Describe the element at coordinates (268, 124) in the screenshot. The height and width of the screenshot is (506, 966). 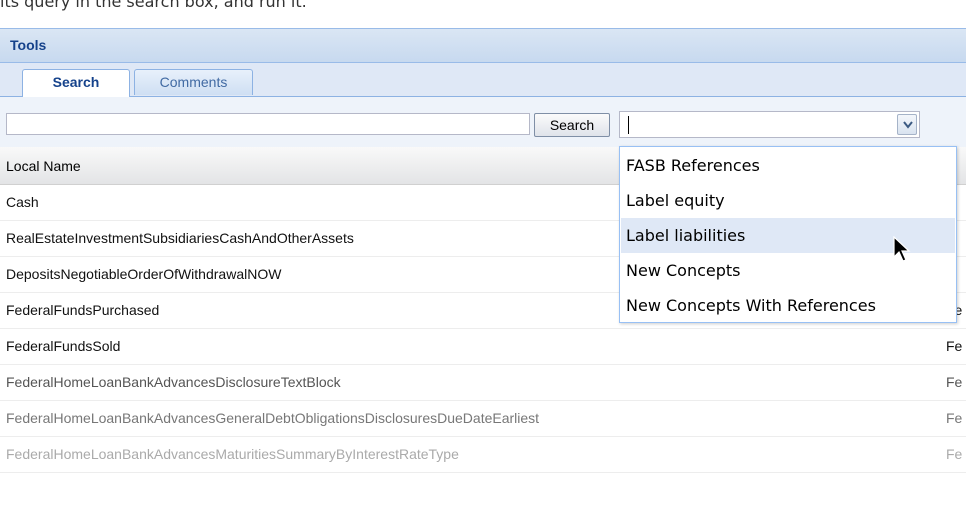
I see `search-input` at that location.